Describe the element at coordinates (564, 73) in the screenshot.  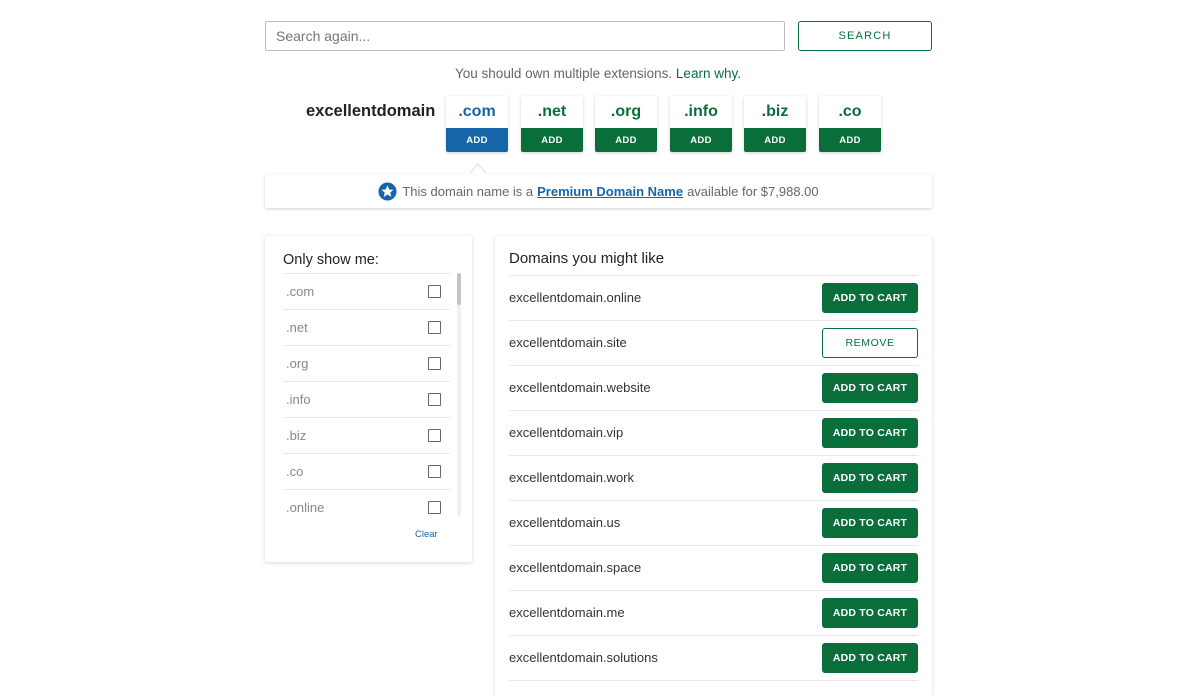
I see `tagline-text: You should own multiple extensions.` at that location.